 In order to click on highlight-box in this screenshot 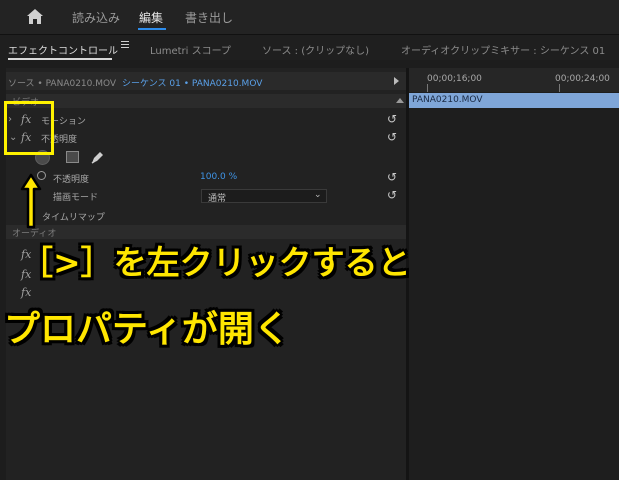, I will do `click(29, 128)`.